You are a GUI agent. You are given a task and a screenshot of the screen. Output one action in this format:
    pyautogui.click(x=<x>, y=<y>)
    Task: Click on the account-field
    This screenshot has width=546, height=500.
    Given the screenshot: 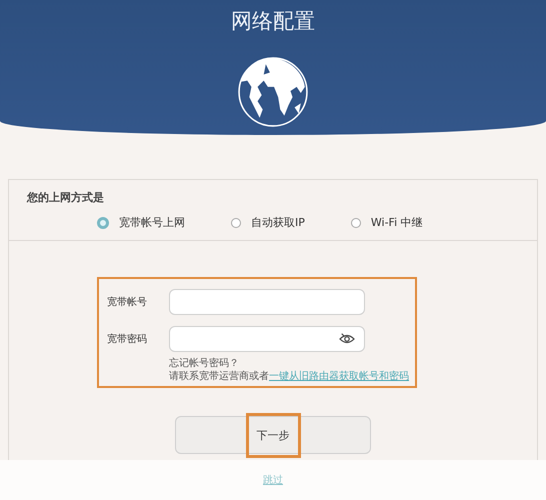 What is the action you would take?
    pyautogui.click(x=267, y=302)
    